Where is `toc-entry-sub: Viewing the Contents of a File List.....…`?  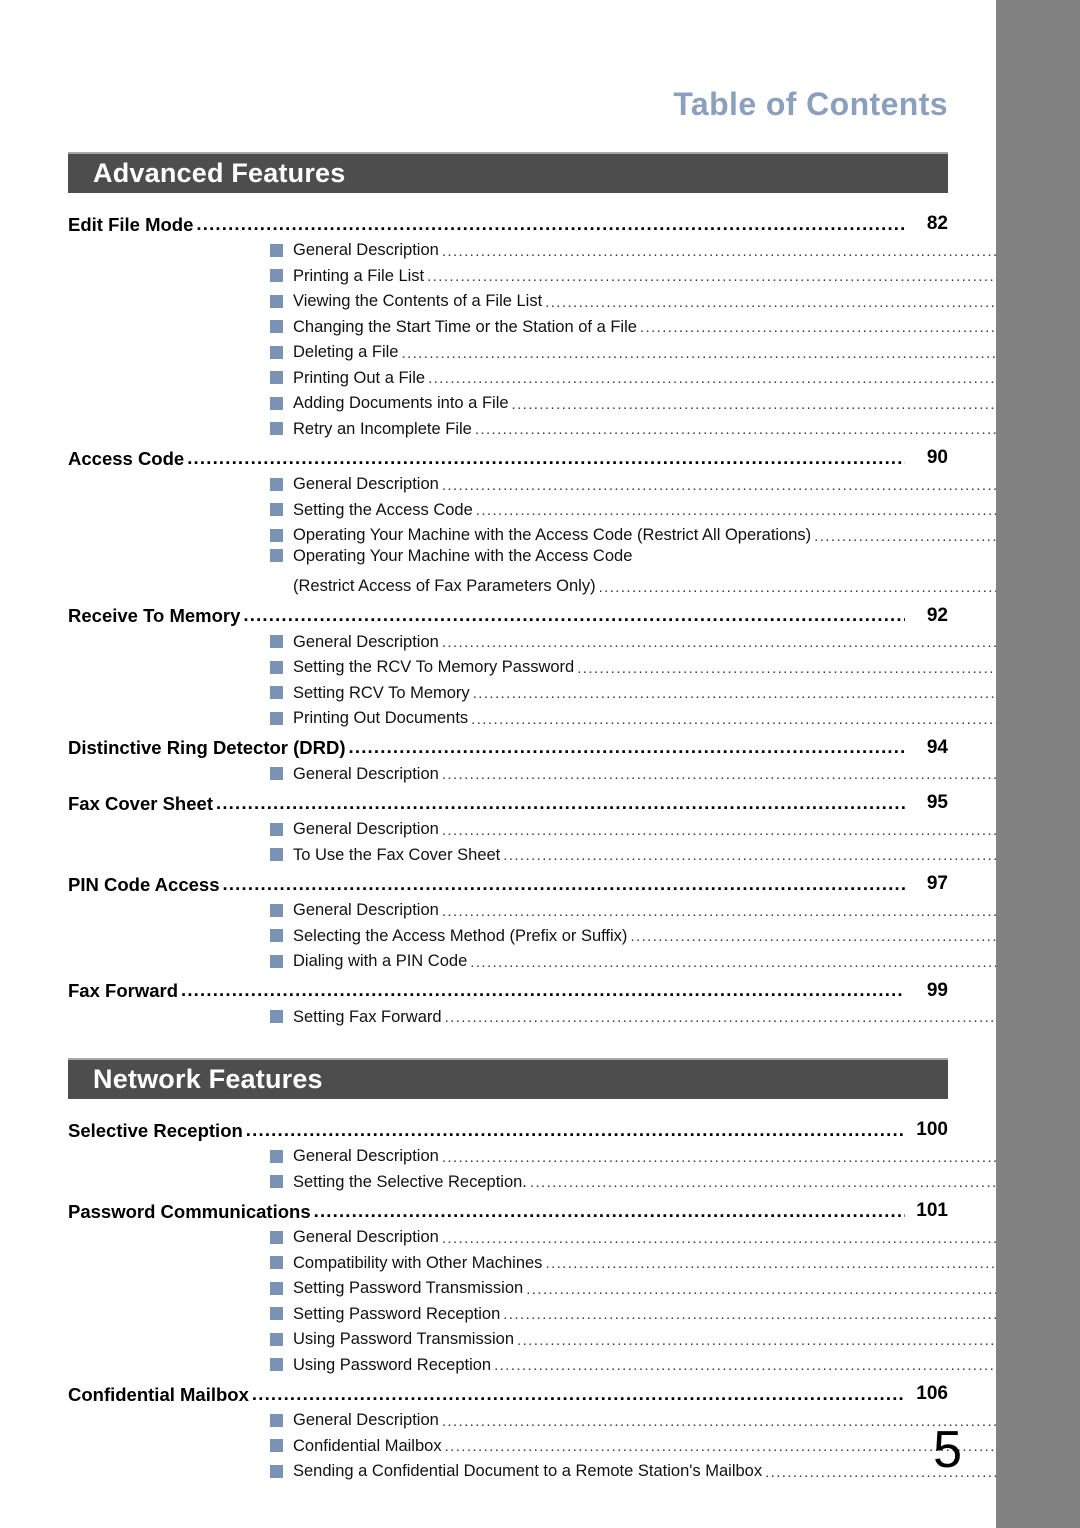 toc-entry-sub: Viewing the Contents of a File List.....… is located at coordinates (574, 298).